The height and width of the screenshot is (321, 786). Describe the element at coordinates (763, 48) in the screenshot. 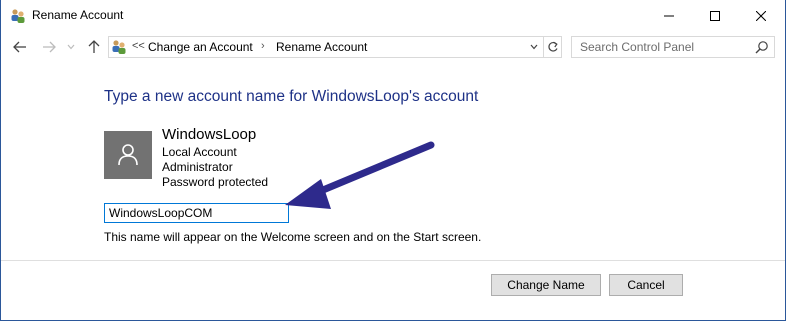

I see `search-icon` at that location.